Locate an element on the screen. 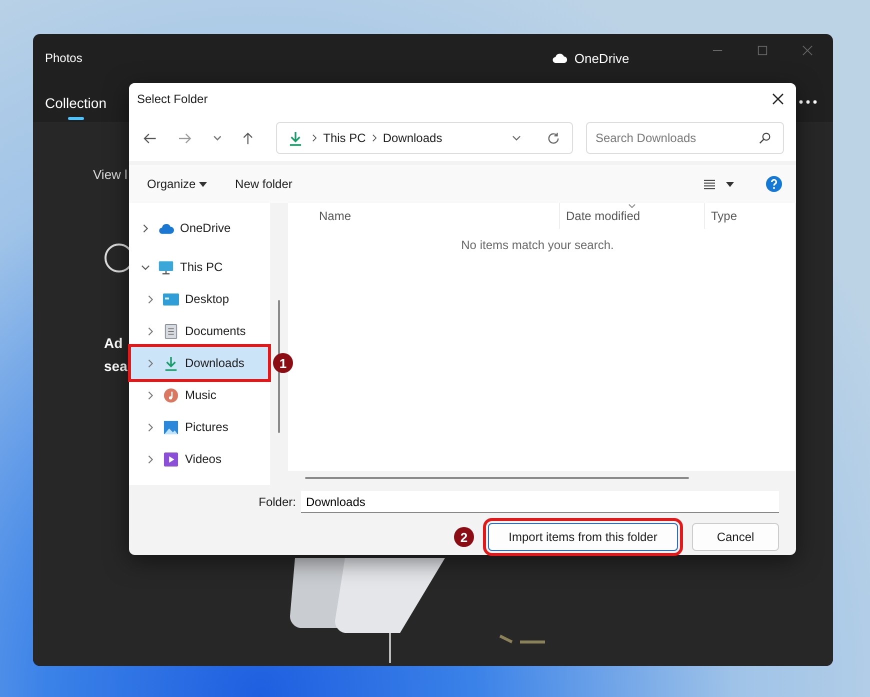 The image size is (870, 697). app-title: Photos is located at coordinates (63, 58).